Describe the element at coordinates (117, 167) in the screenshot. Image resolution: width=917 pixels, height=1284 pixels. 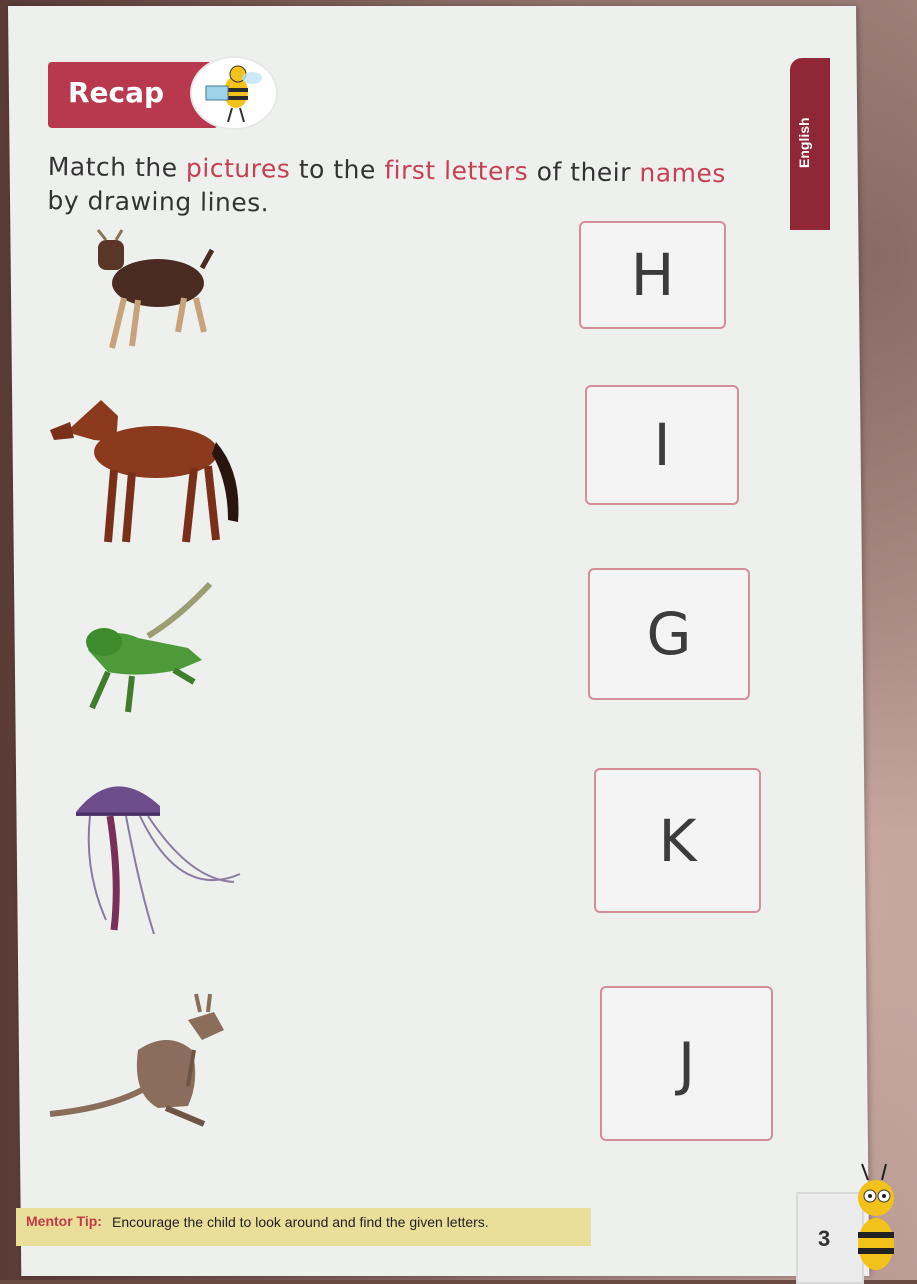
I see `instruction-part: Match the` at that location.